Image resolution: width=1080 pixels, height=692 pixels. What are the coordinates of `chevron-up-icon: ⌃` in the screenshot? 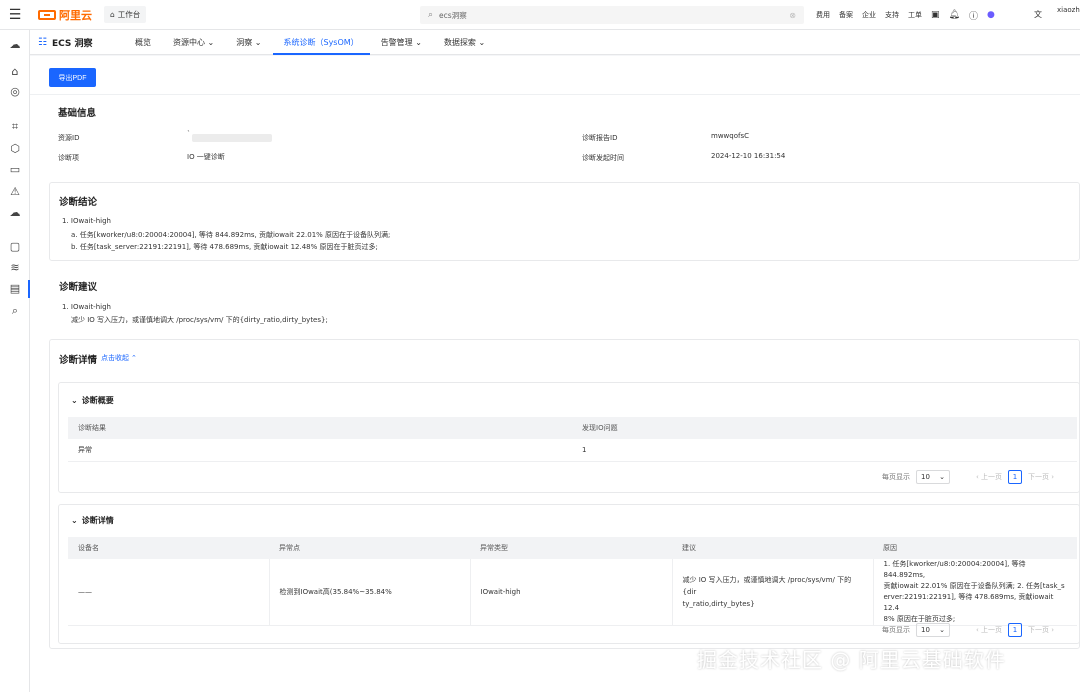 It's located at (134, 358).